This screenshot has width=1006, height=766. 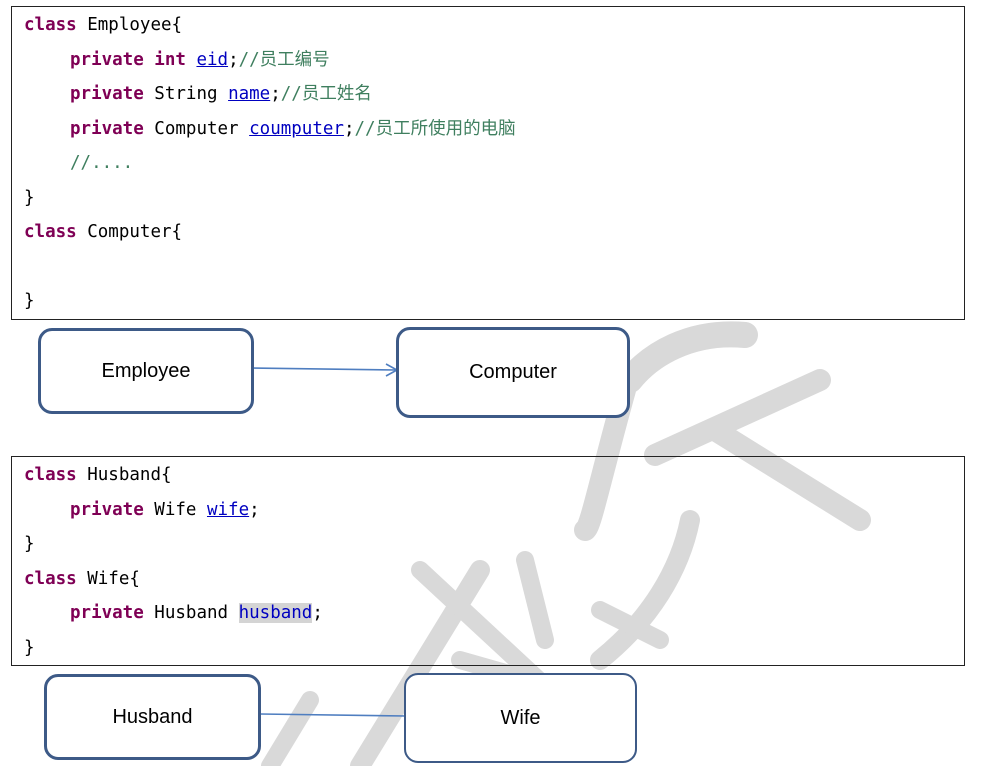 I want to click on edge-employee-computer, so click(x=324, y=369).